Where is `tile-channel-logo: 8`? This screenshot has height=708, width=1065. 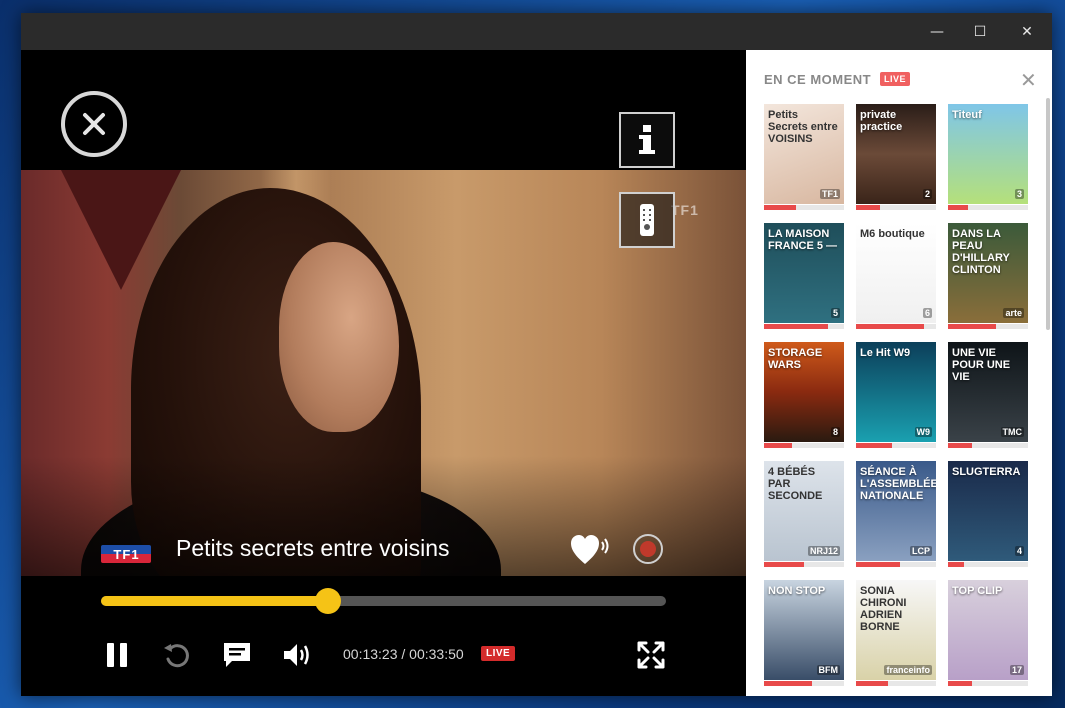
tile-channel-logo: 8 is located at coordinates (835, 432).